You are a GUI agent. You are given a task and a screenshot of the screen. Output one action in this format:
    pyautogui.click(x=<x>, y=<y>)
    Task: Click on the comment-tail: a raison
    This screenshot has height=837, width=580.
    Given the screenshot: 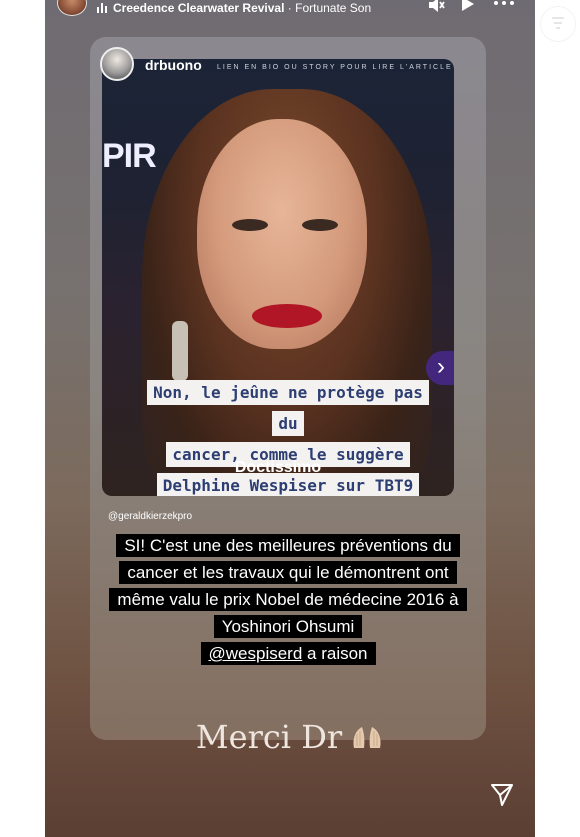 What is the action you would take?
    pyautogui.click(x=335, y=653)
    